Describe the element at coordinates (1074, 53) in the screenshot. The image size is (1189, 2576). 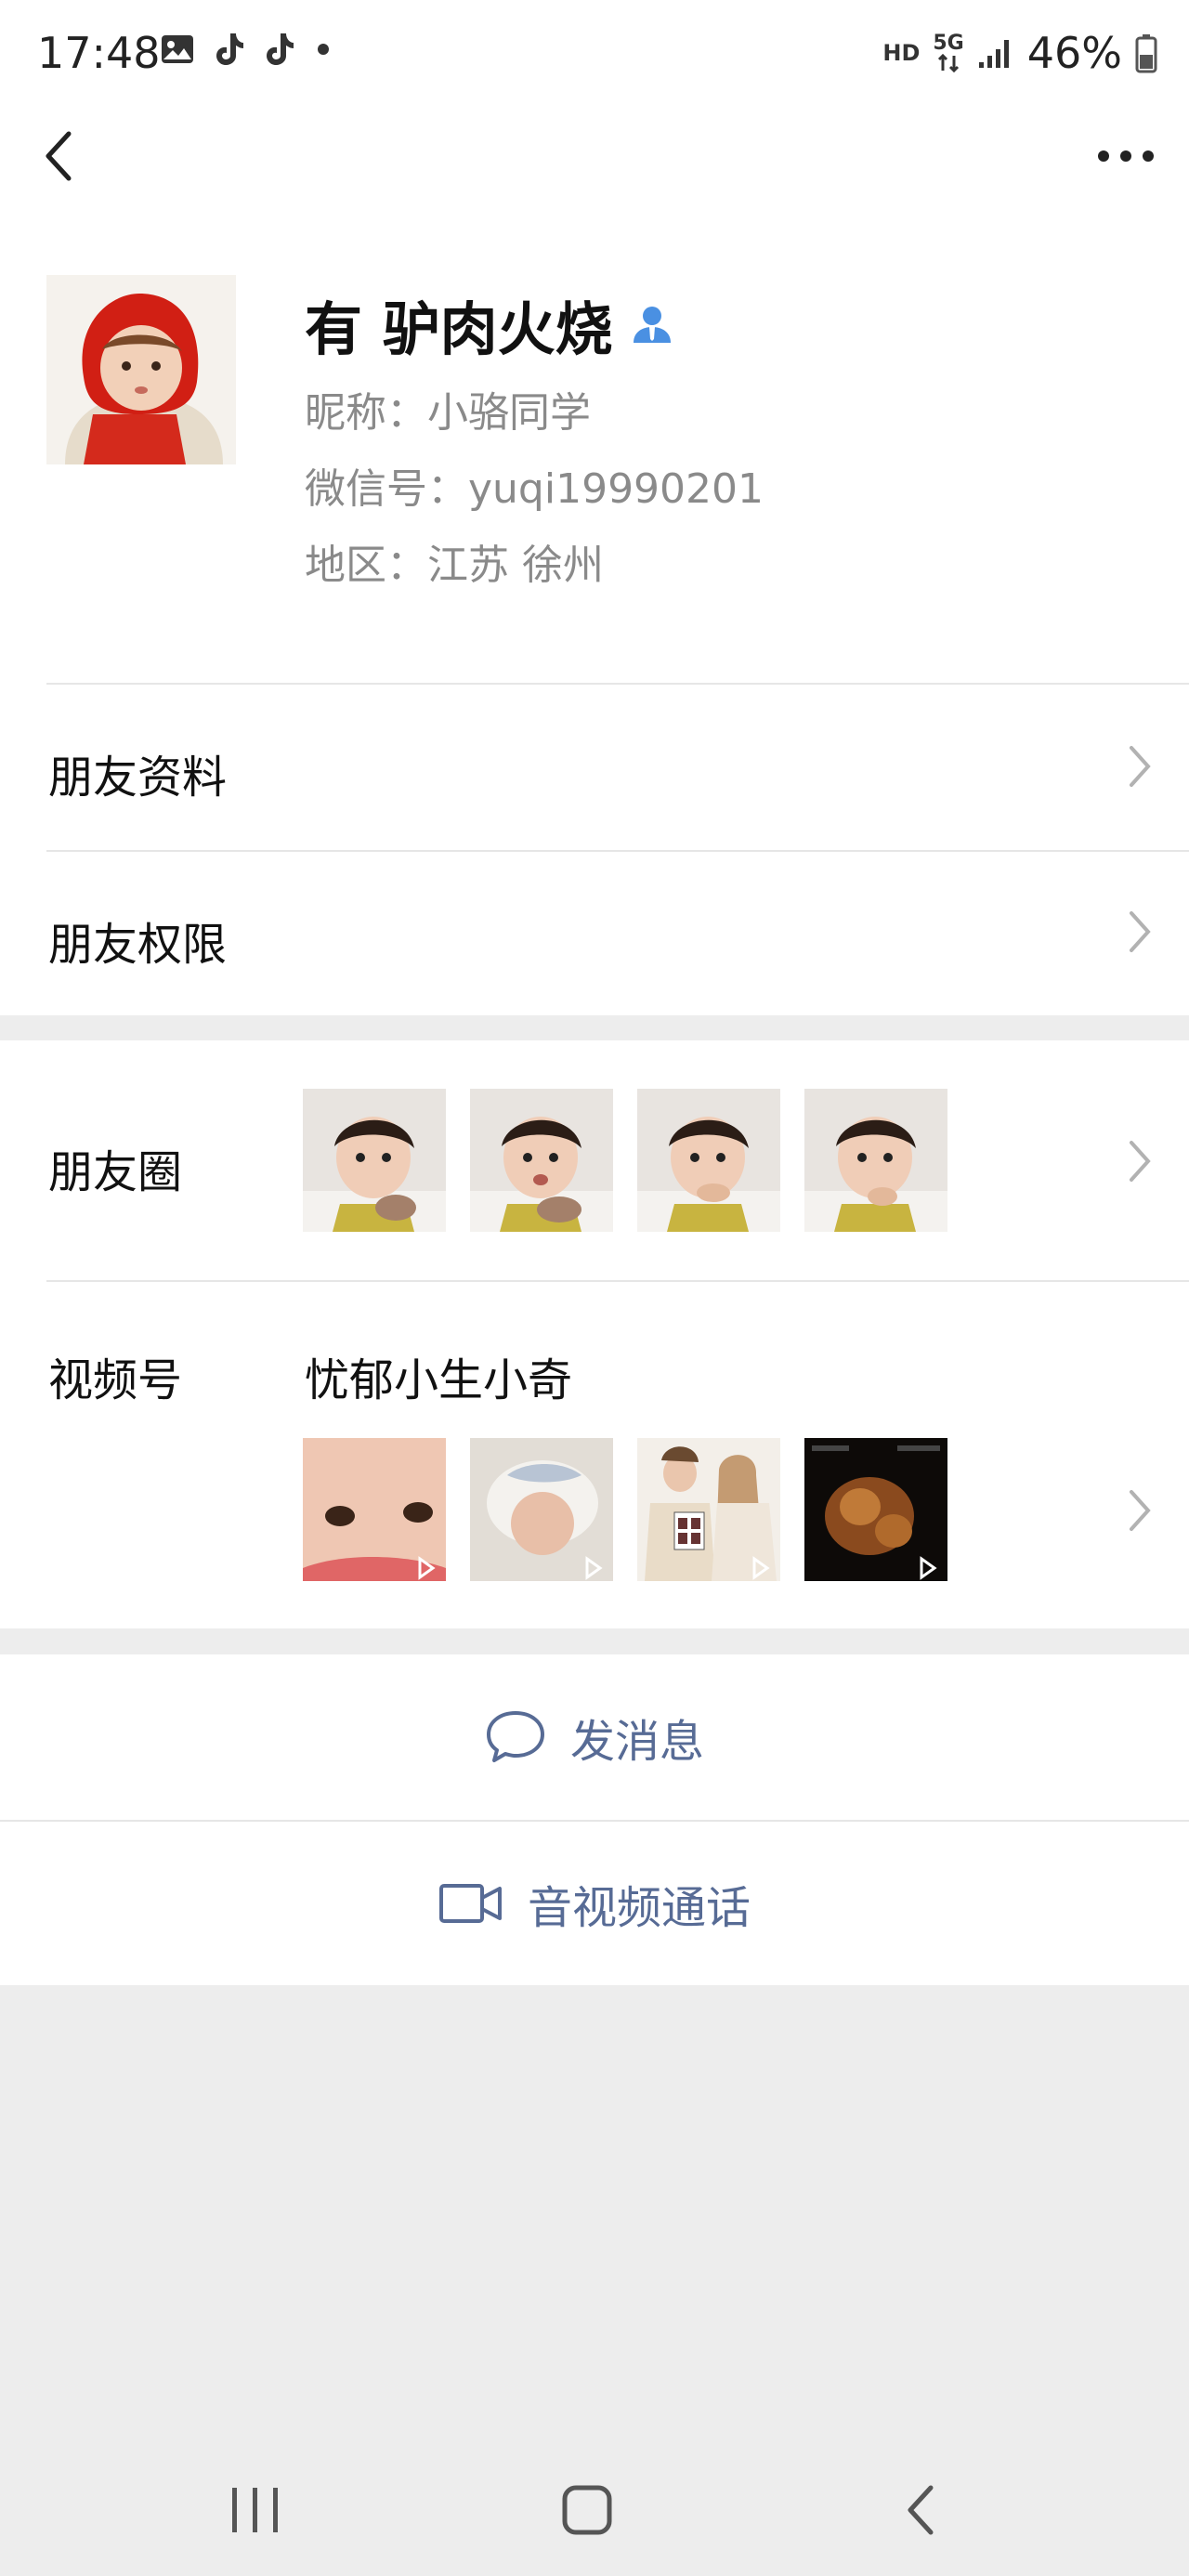
I see `battery-level: 46%` at that location.